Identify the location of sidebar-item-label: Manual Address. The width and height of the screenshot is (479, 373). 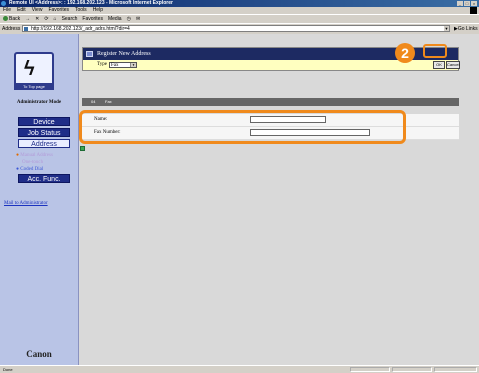
(36, 155).